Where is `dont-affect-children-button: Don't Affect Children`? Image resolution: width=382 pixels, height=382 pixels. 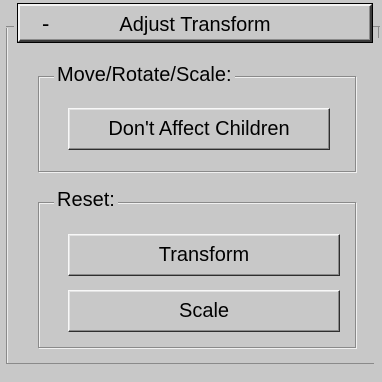
dont-affect-children-button: Don't Affect Children is located at coordinates (199, 129).